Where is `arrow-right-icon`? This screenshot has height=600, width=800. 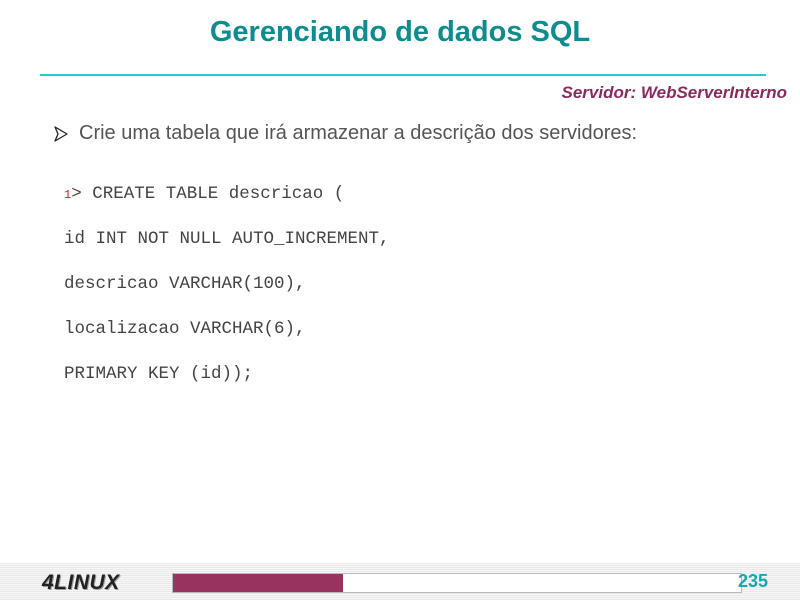 arrow-right-icon is located at coordinates (61, 133).